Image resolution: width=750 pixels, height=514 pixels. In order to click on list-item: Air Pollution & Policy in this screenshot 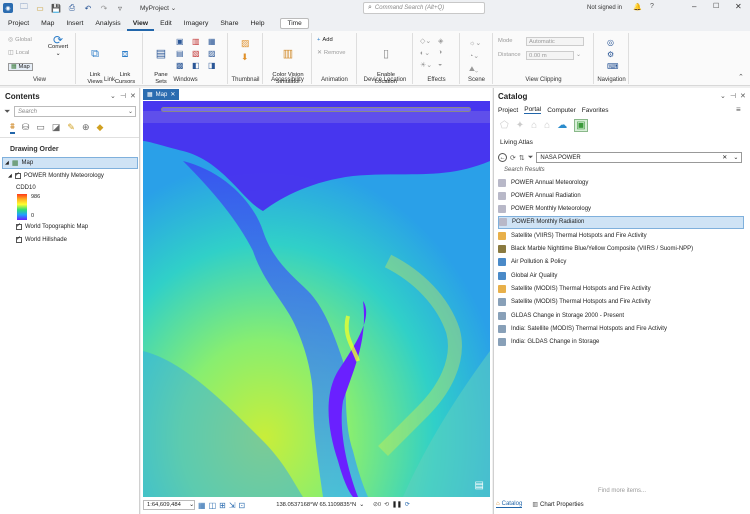, I will do `click(621, 262)`.